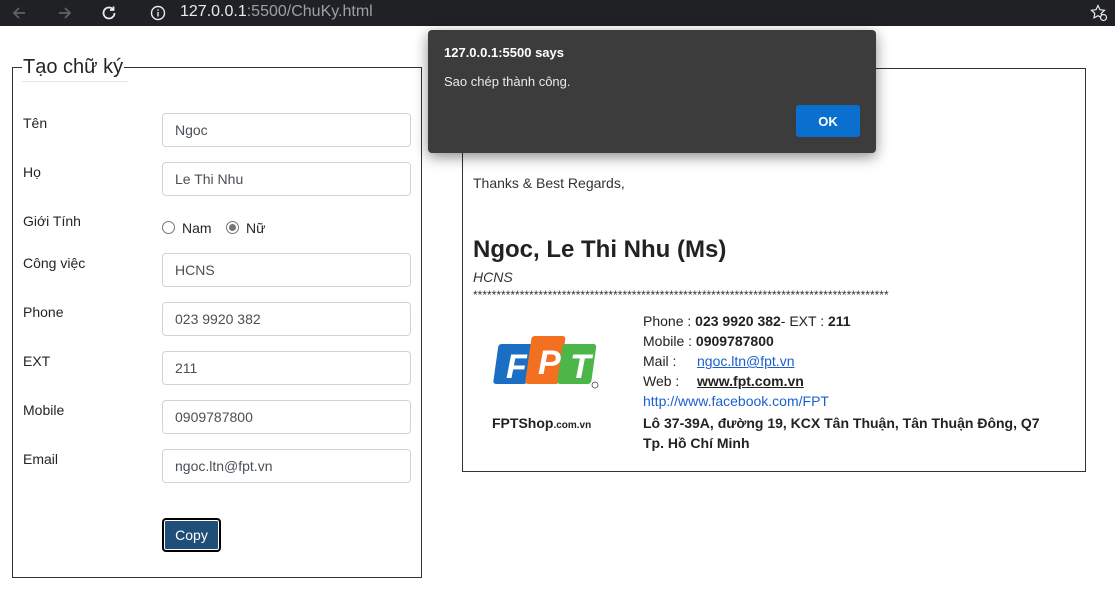 The width and height of the screenshot is (1115, 590). I want to click on ext-input: 211, so click(286, 368).